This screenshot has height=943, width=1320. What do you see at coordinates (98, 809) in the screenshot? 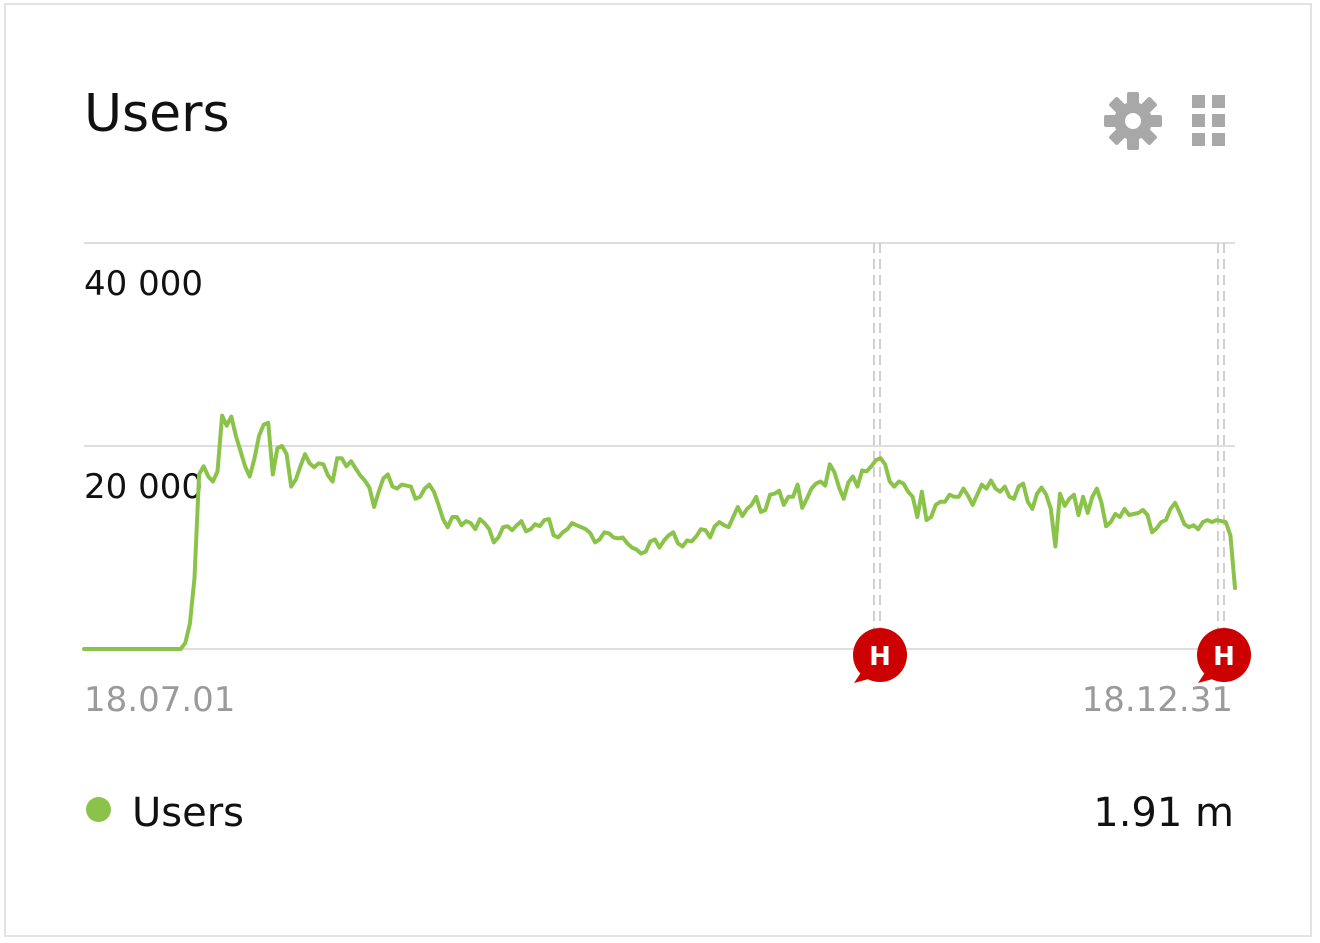
I see `legend-swatch` at bounding box center [98, 809].